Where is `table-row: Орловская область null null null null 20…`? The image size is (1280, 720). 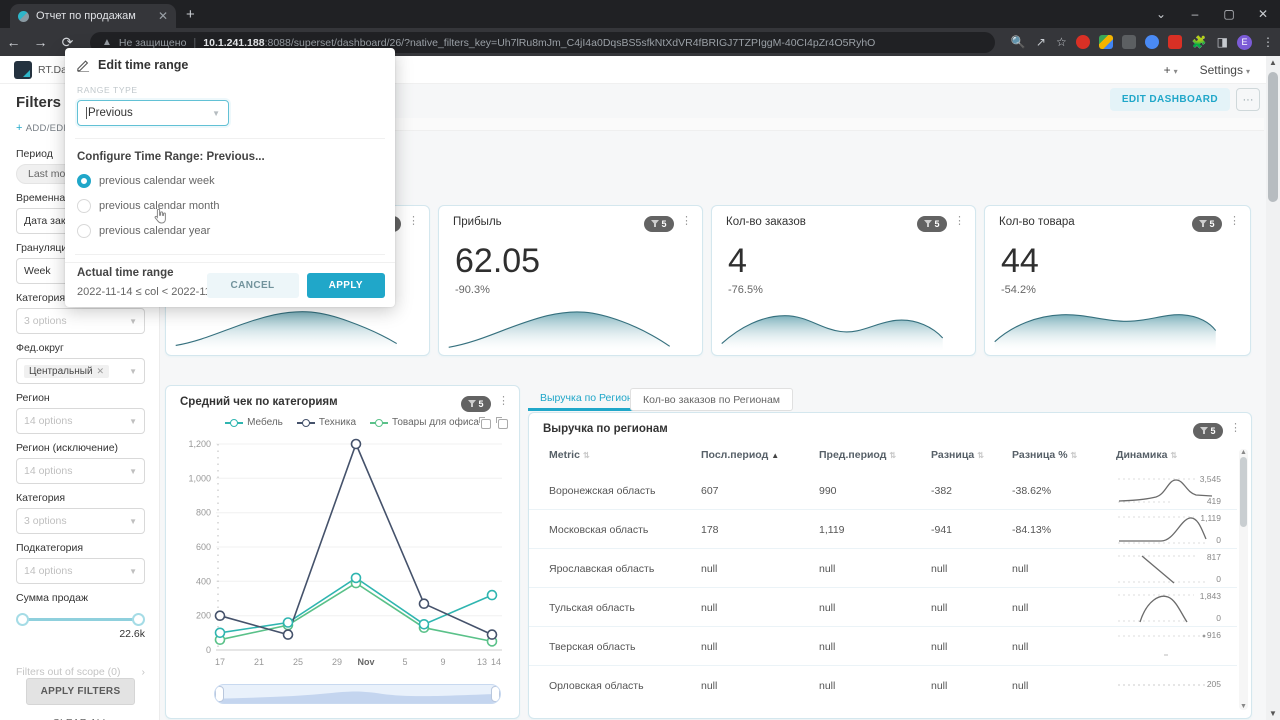 table-row: Орловская область null null null null 20… is located at coordinates (883, 685).